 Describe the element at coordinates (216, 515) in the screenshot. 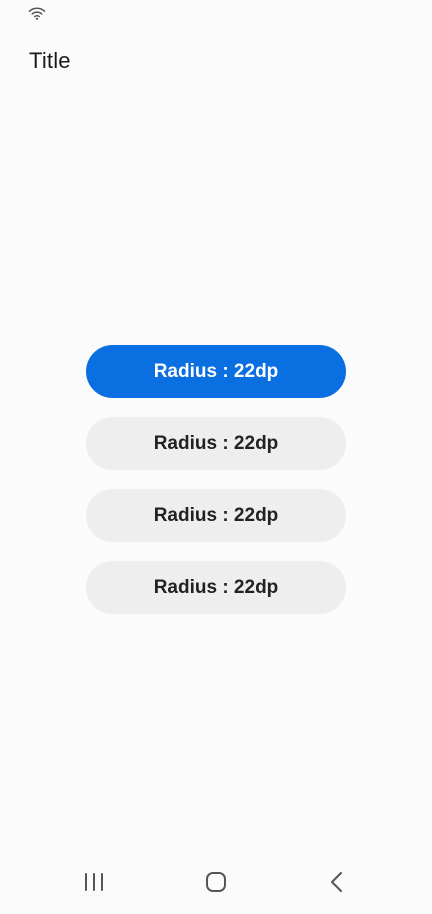

I see `radius-button-secondary-2: Radius : 22dp` at that location.